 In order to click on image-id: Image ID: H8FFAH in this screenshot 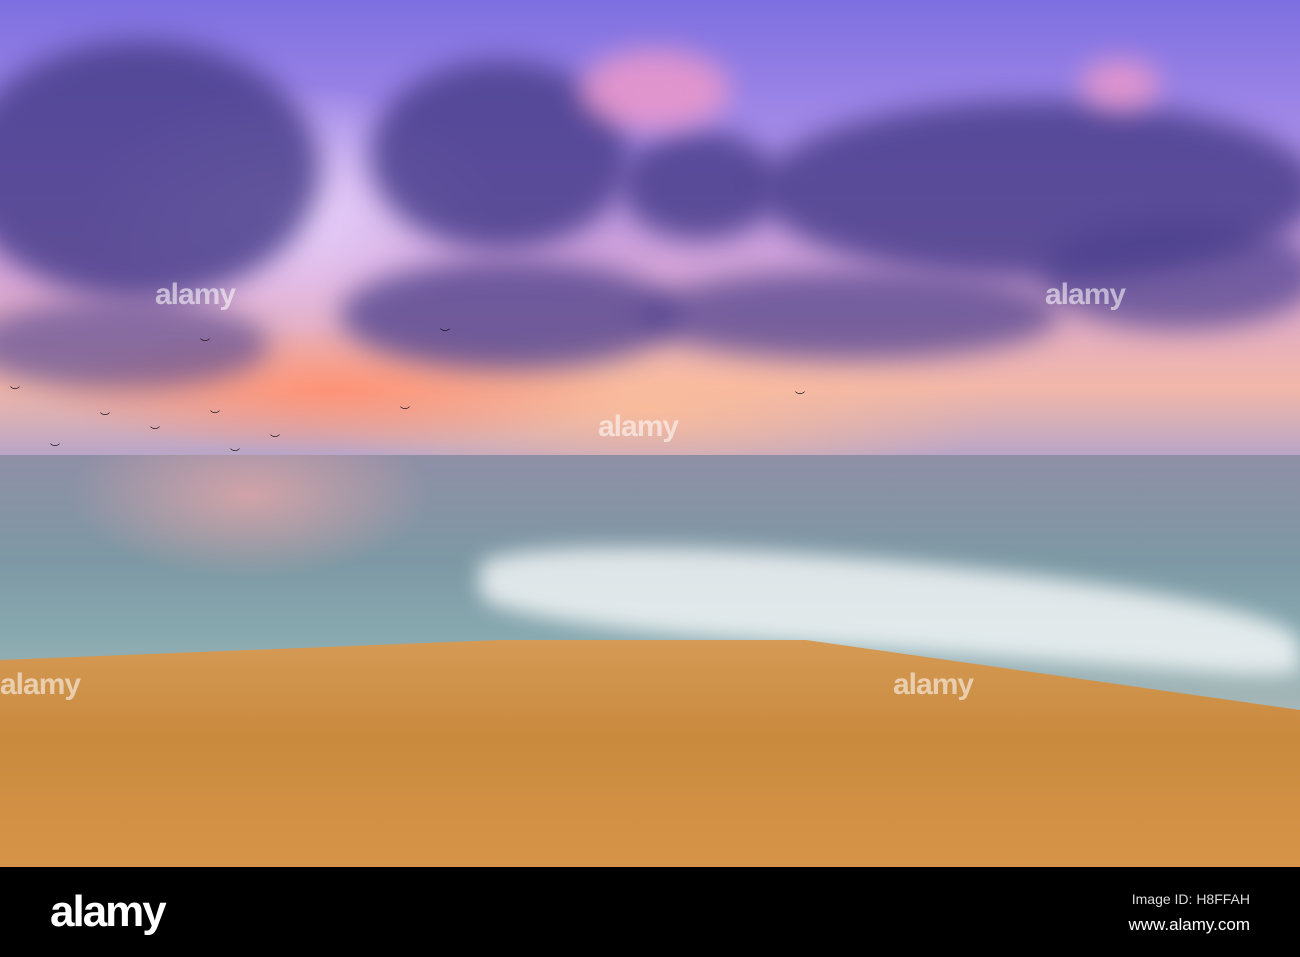, I will do `click(1190, 899)`.